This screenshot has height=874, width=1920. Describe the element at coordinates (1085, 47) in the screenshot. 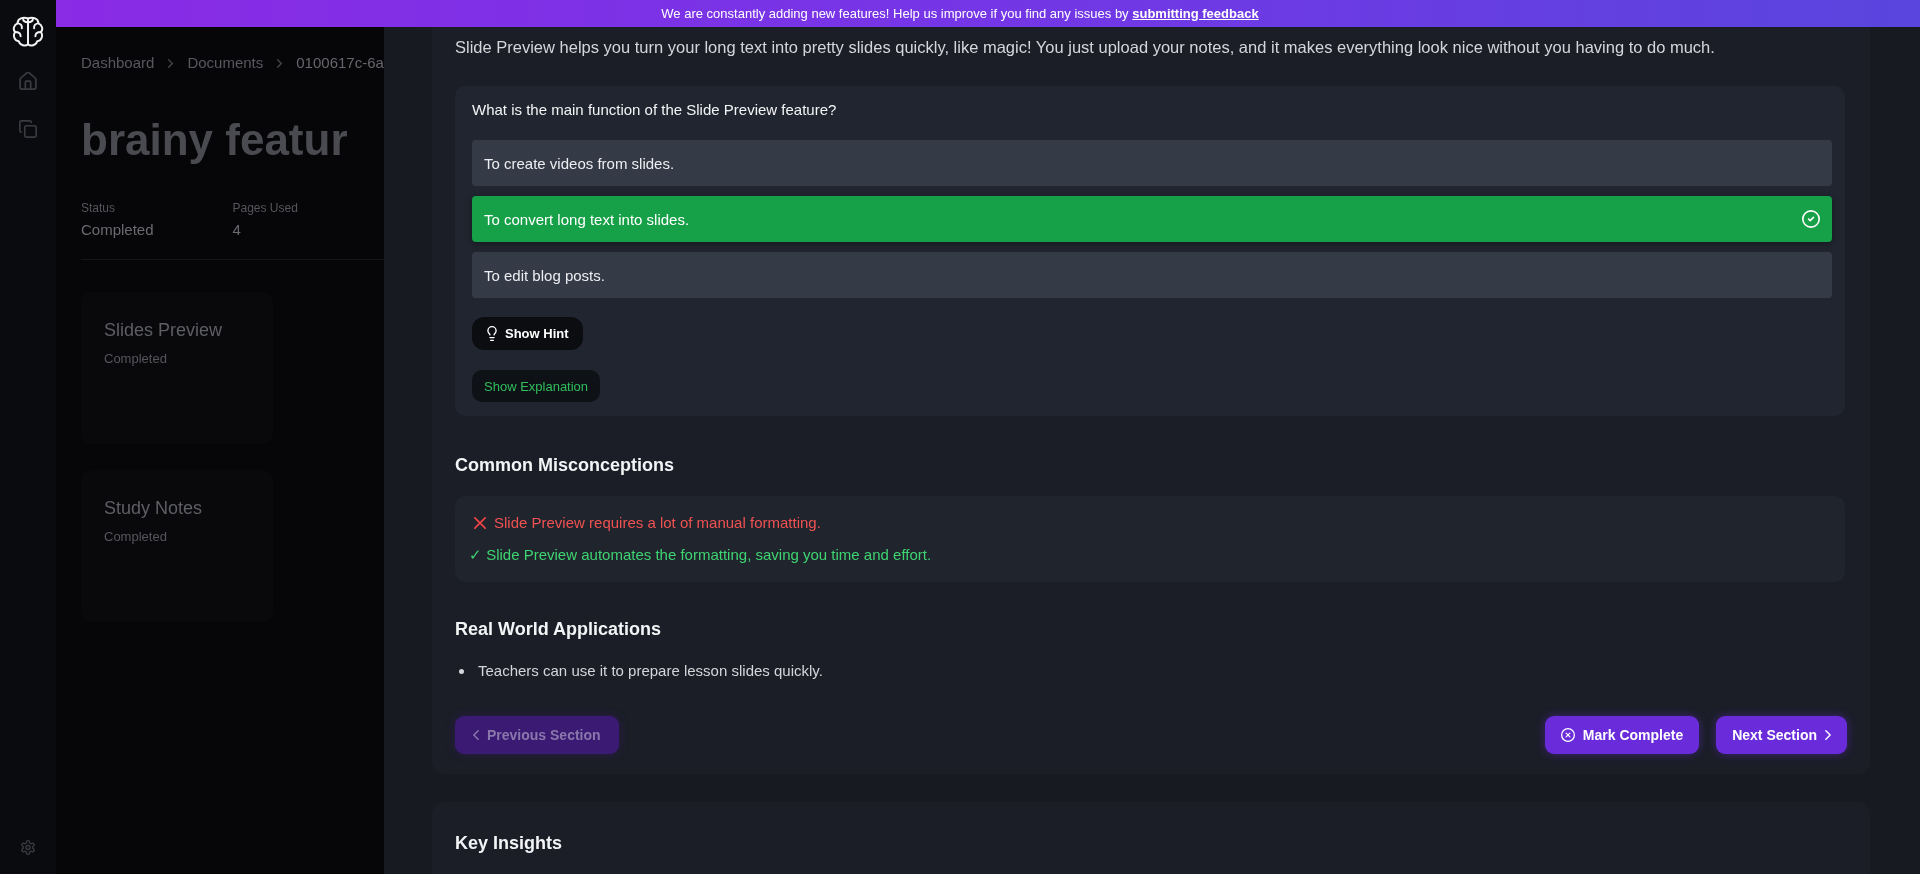

I see `intro-text: Slide Preview helps you turn your long text into pretty slides quickly, like magic! You just upload your notes, and it makes everything look nice without you having to do much.` at that location.